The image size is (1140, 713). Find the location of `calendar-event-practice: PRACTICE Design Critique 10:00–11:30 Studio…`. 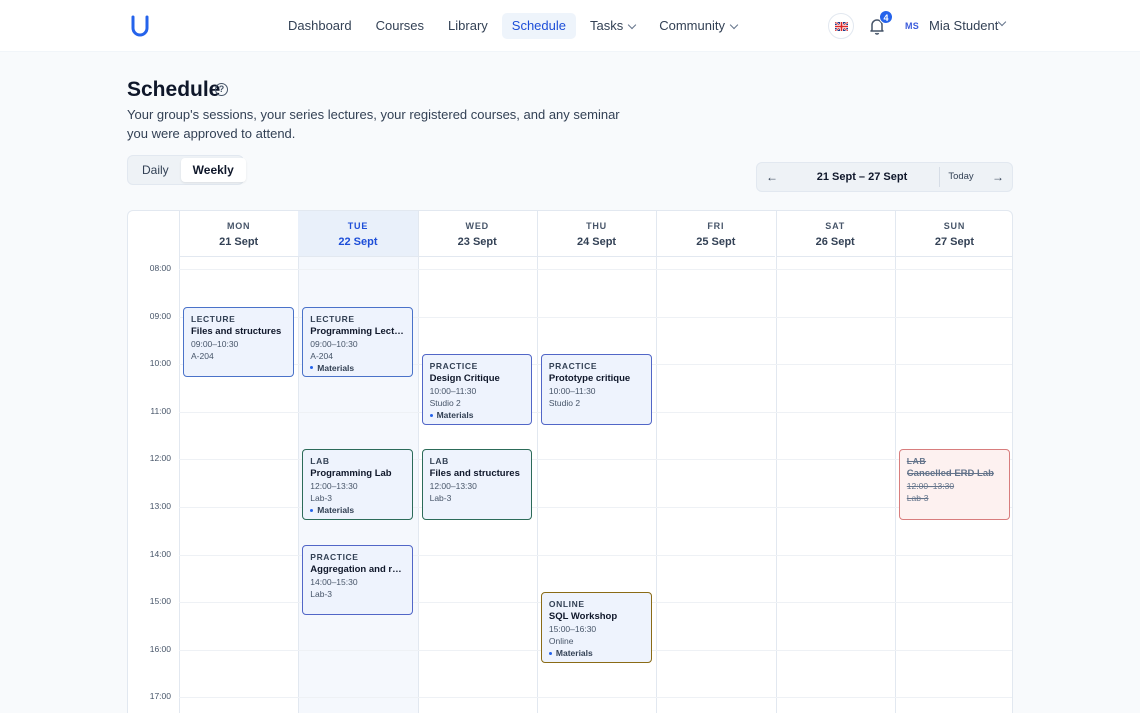

calendar-event-practice: PRACTICE Design Critique 10:00–11:30 Studio… is located at coordinates (477, 389).